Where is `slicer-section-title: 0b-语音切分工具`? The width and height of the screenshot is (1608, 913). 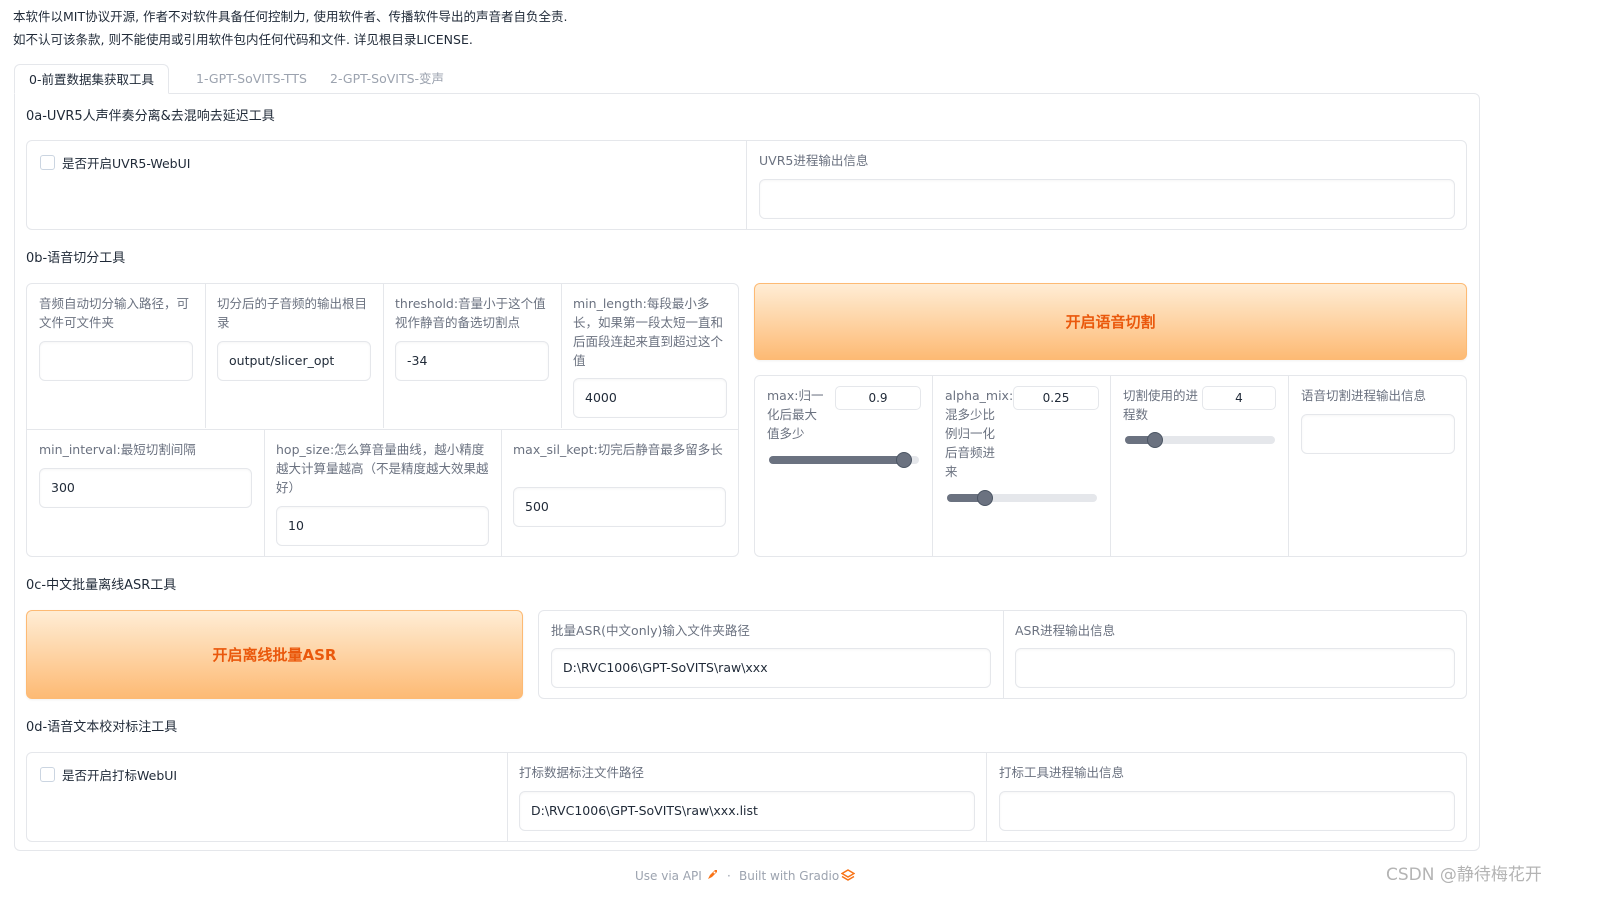 slicer-section-title: 0b-语音切分工具 is located at coordinates (76, 258).